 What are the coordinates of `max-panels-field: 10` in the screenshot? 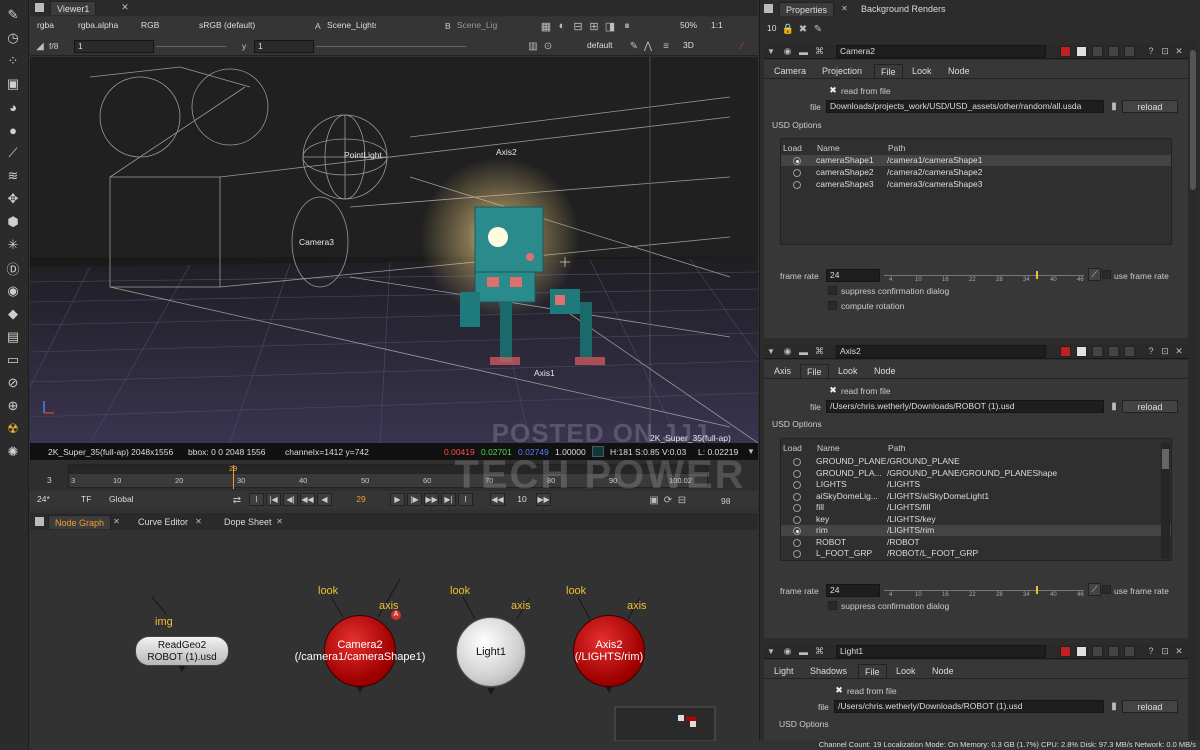 It's located at (772, 29).